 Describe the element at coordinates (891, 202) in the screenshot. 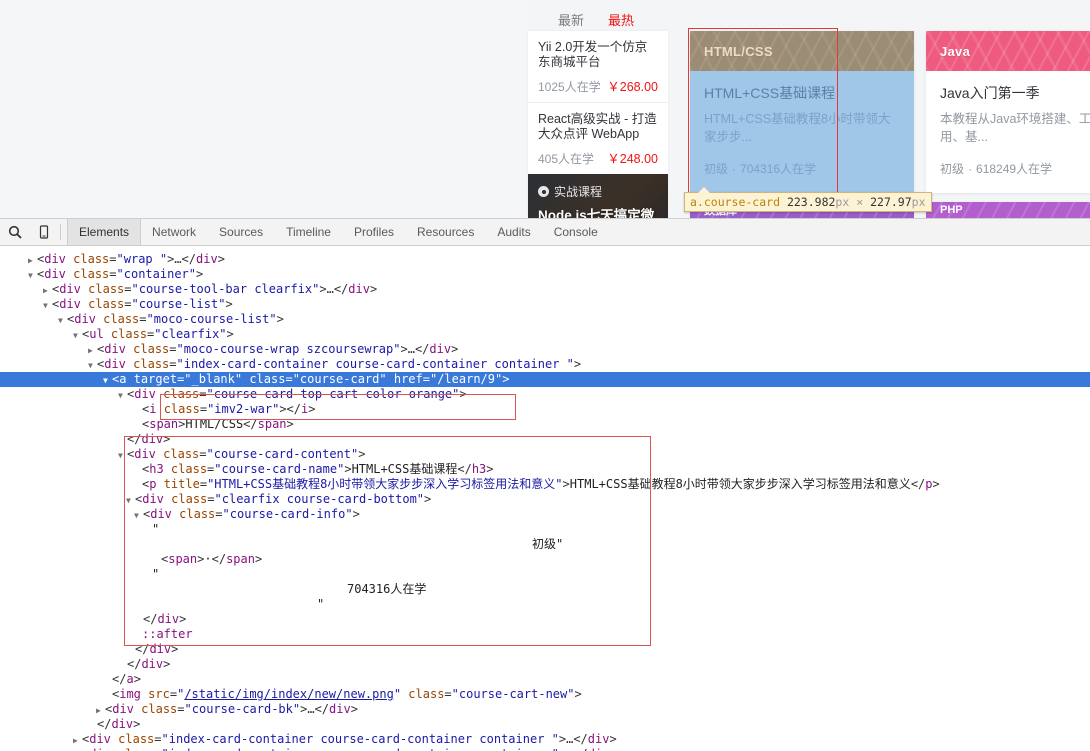

I see `tooltip-height: 227.97` at that location.